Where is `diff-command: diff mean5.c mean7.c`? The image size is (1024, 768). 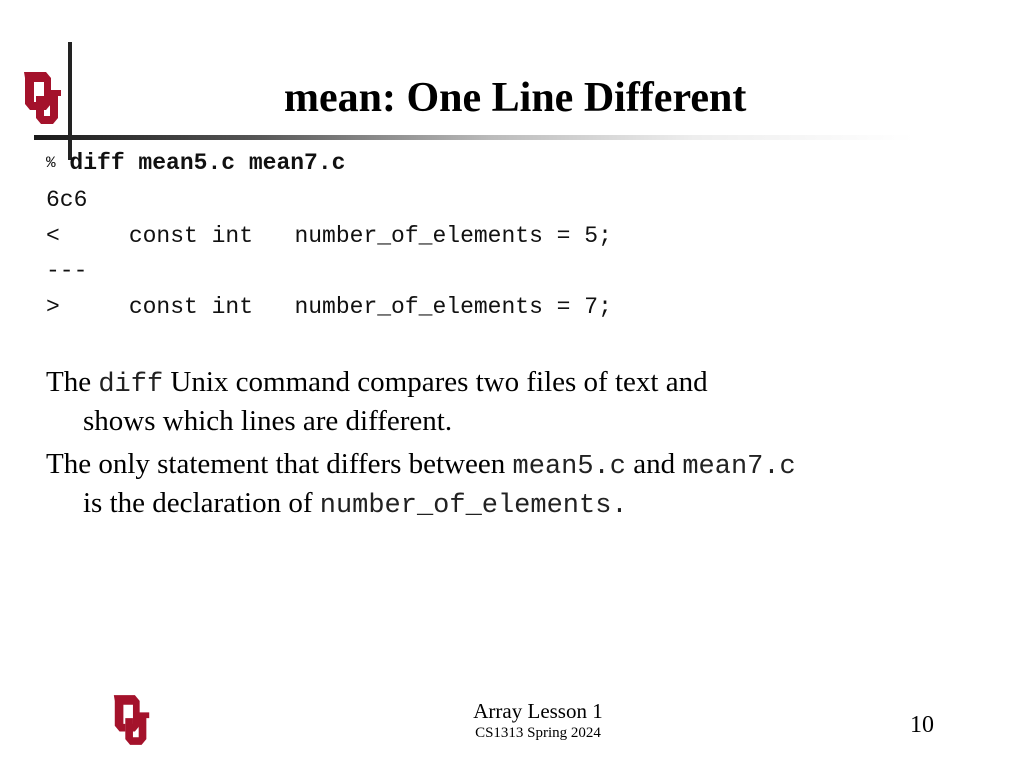 diff-command: diff mean5.c mean7.c is located at coordinates (207, 163).